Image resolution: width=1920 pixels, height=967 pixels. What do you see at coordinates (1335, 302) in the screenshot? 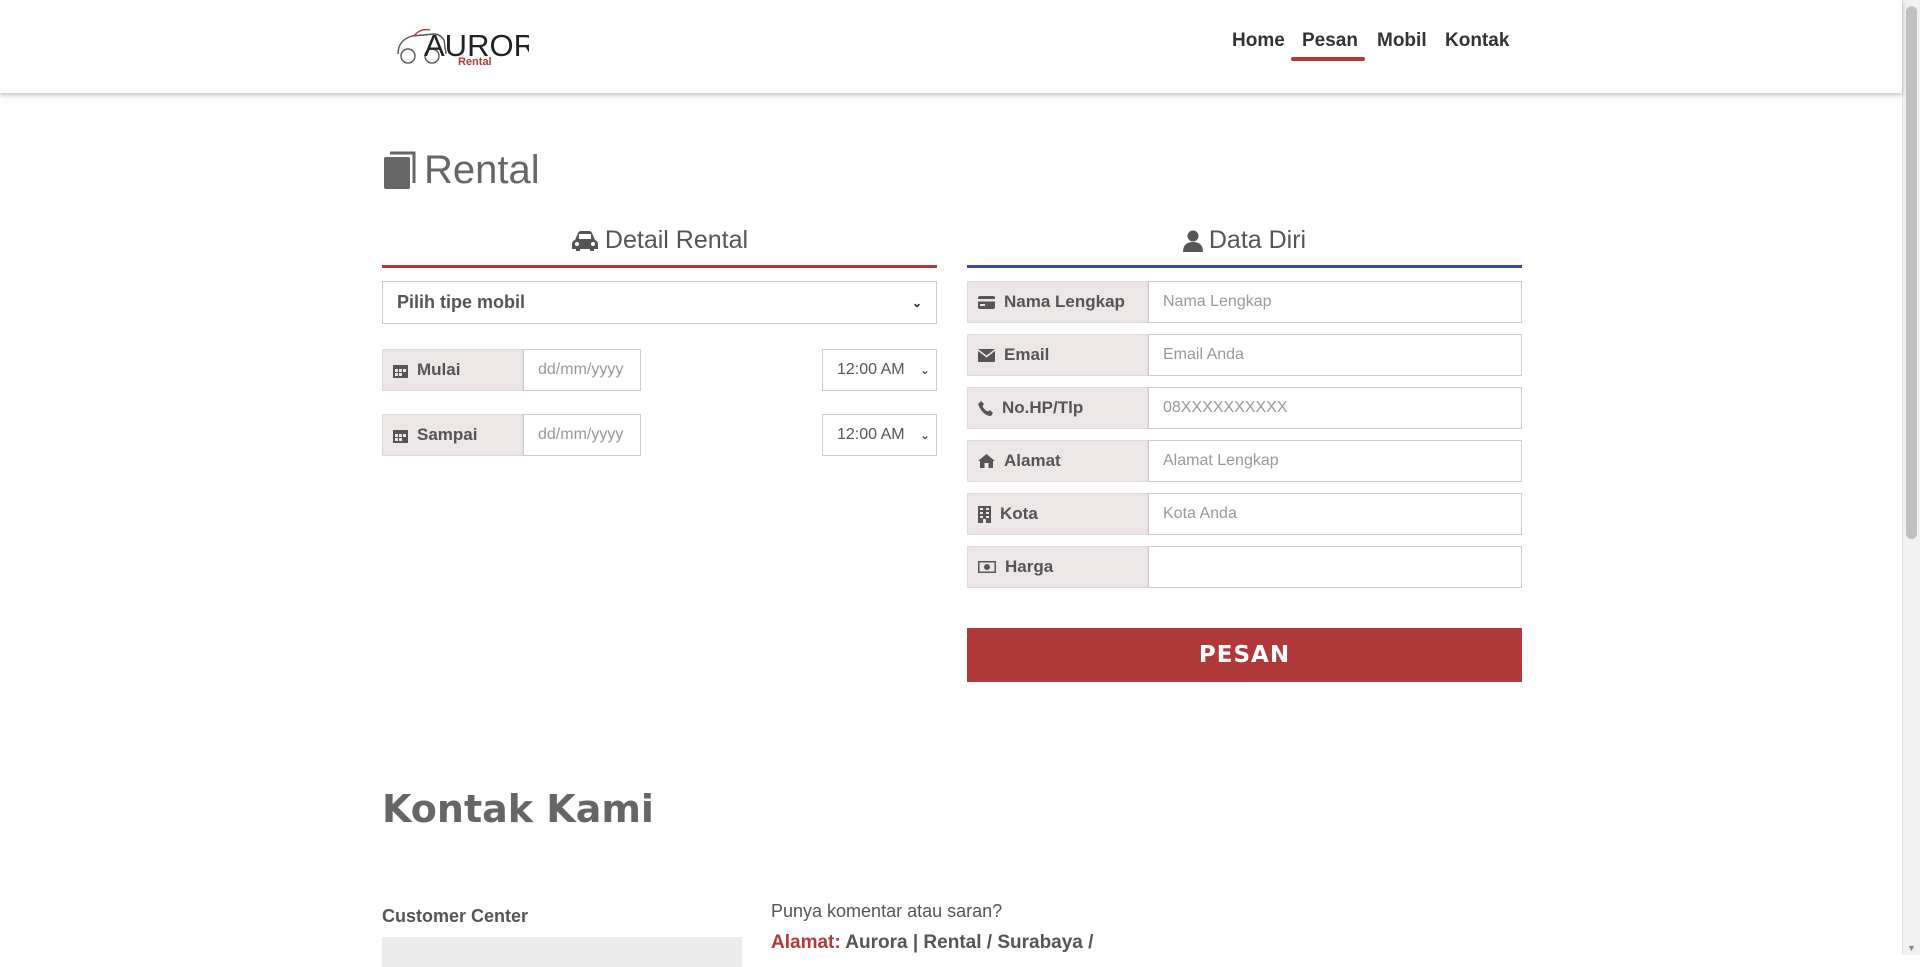
I see `name-input: Nama Lengkap` at bounding box center [1335, 302].